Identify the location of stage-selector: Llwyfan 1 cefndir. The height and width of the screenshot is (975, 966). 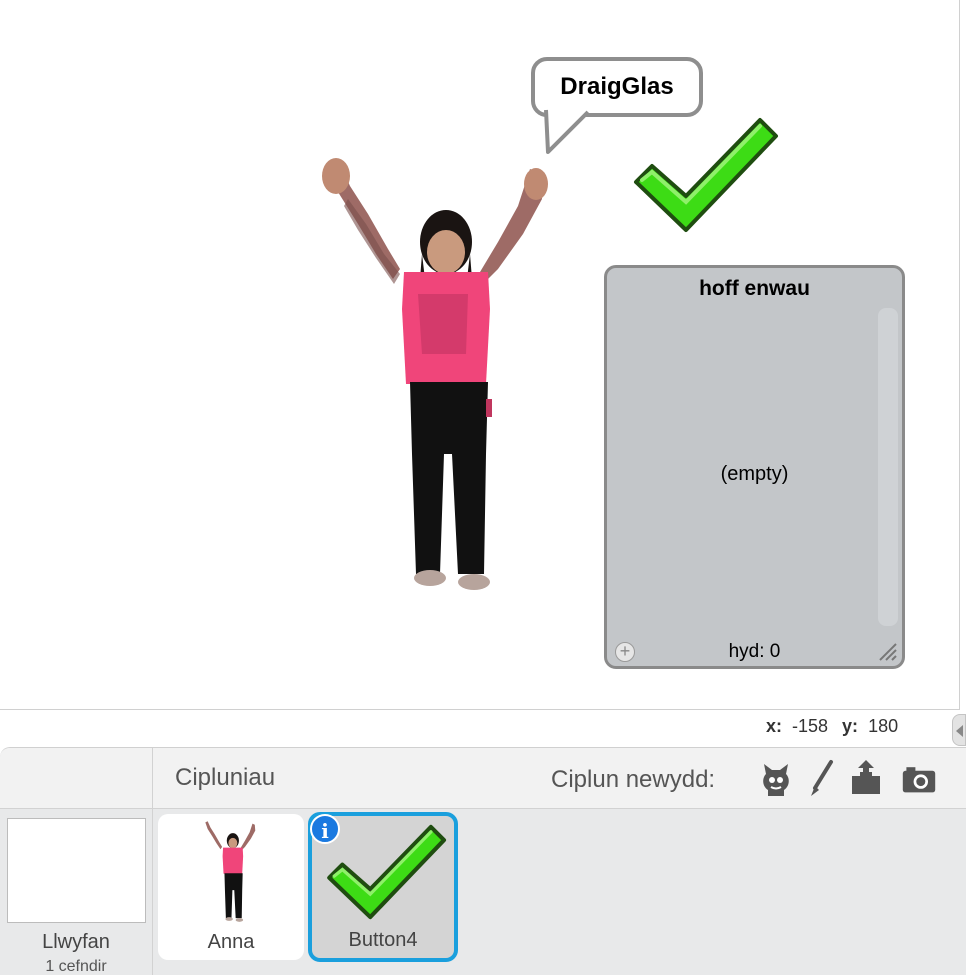
(76, 892).